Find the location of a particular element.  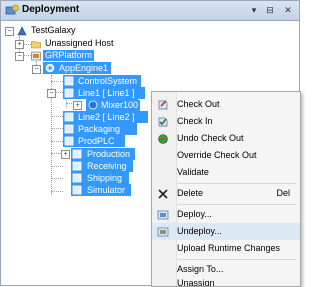

tree-node-receiving: Receiving is located at coordinates (107, 166).